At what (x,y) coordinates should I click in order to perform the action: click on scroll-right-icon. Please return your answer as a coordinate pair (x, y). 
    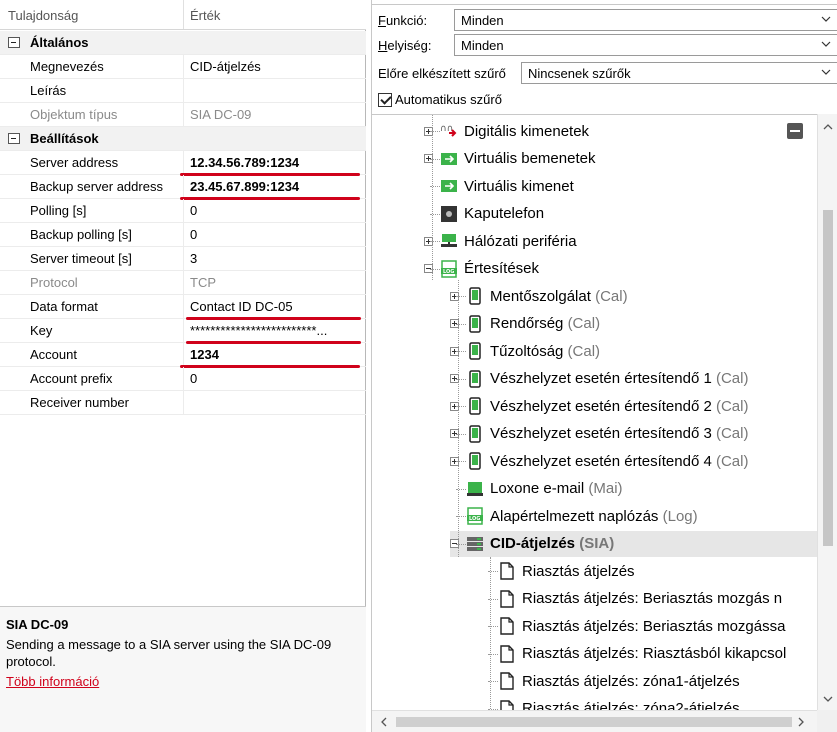
    Looking at the image, I should click on (801, 722).